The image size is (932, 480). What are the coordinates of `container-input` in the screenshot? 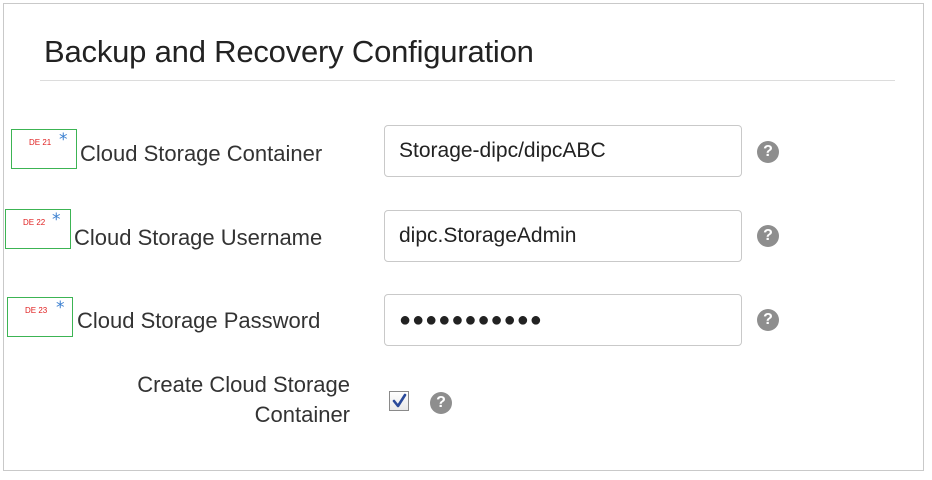 It's located at (563, 151).